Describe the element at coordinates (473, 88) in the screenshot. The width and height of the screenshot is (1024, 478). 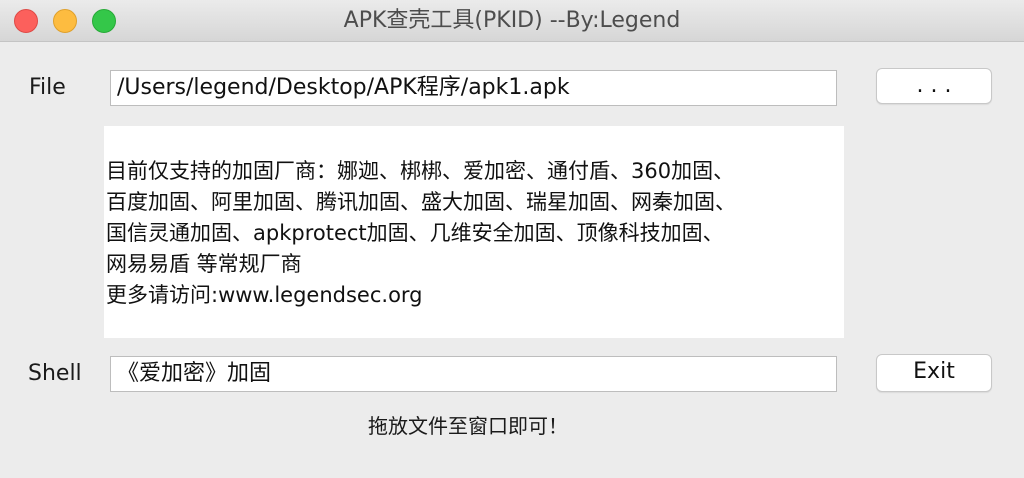
I see `file-path-field: /Users/legend/Desktop/APK程序/apk1.apk` at that location.